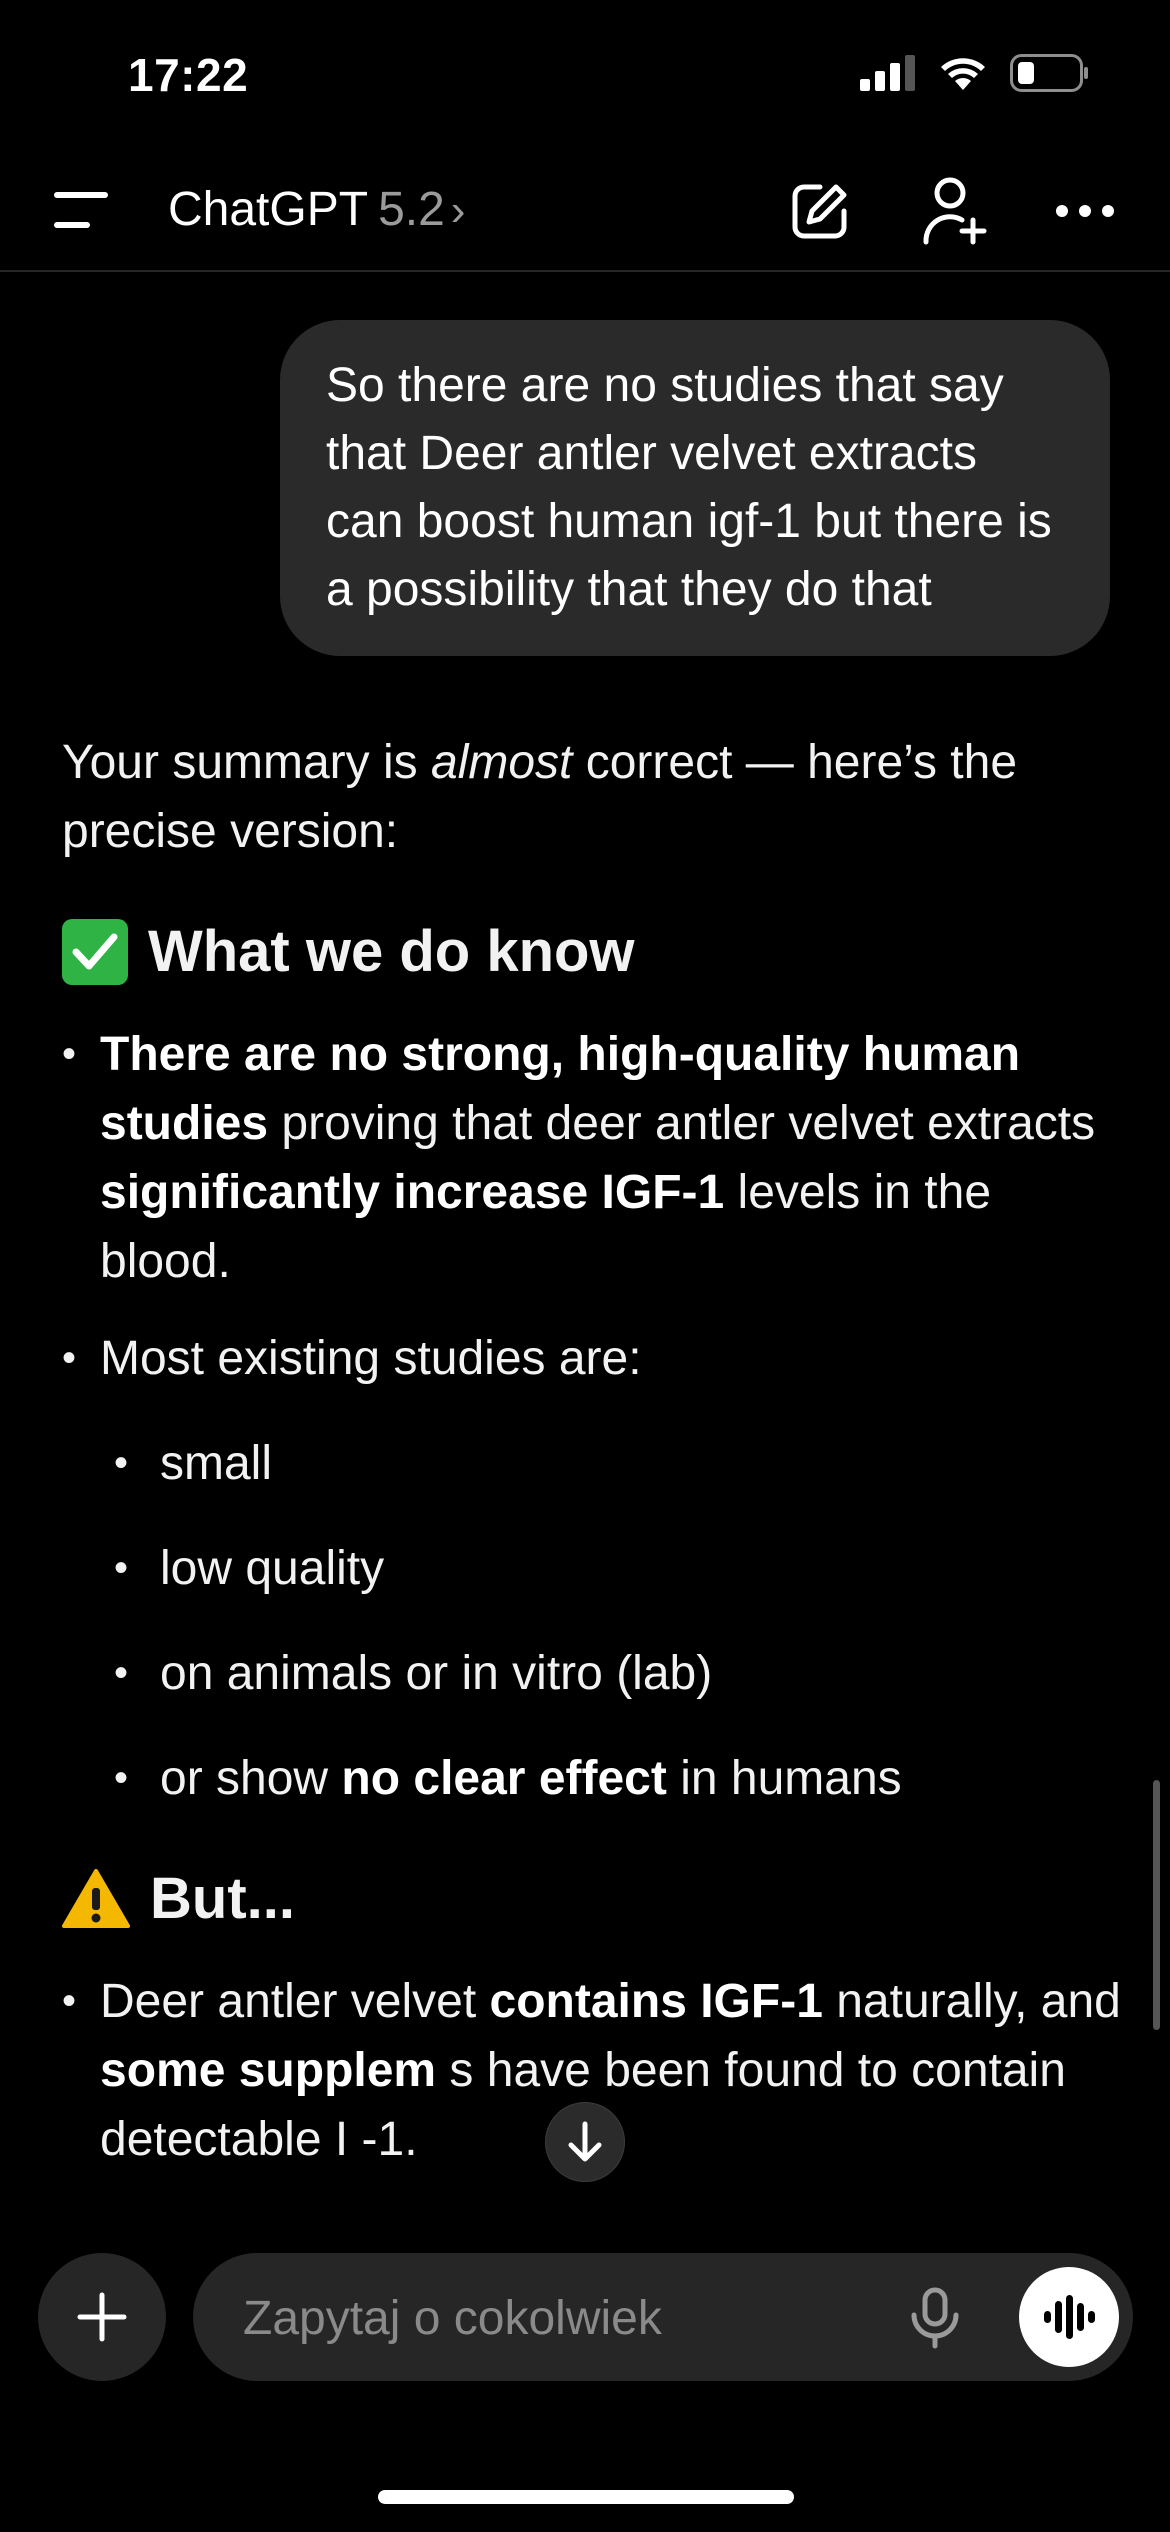 This screenshot has width=1170, height=2532. I want to click on plus-icon, so click(102, 2317).